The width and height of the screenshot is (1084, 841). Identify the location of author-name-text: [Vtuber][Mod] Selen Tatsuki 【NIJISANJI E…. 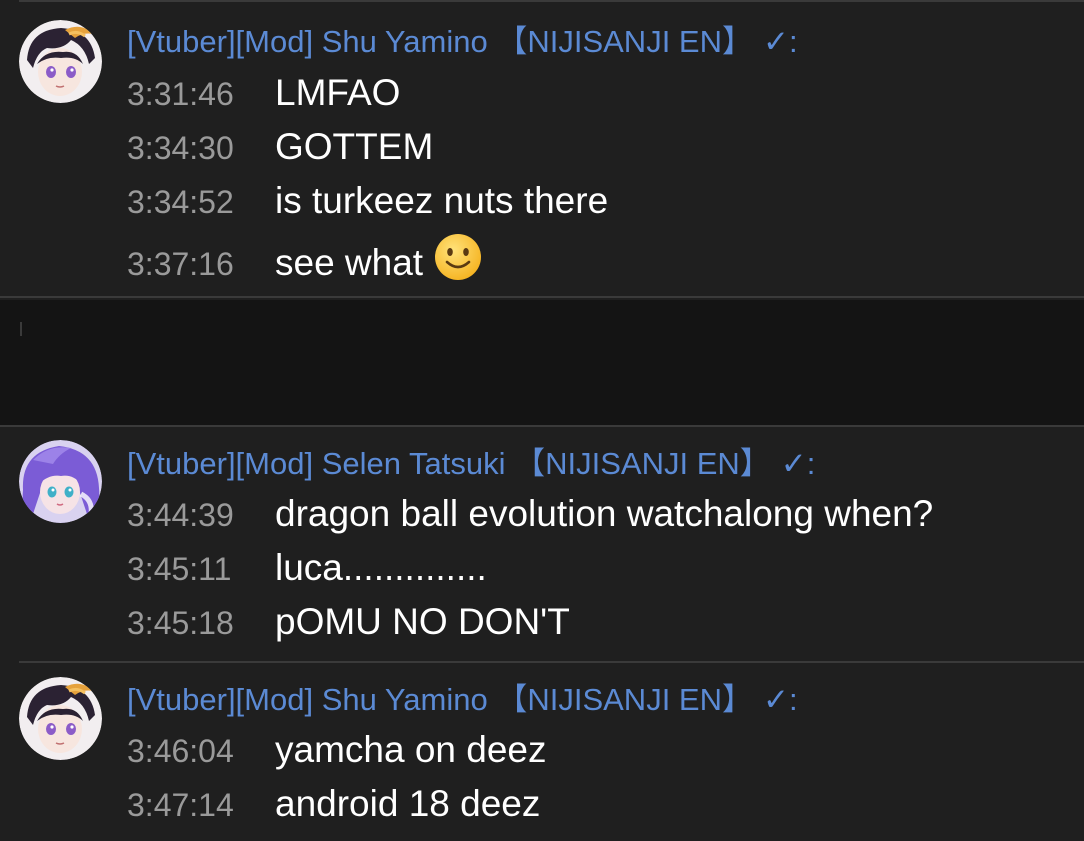
(449, 463).